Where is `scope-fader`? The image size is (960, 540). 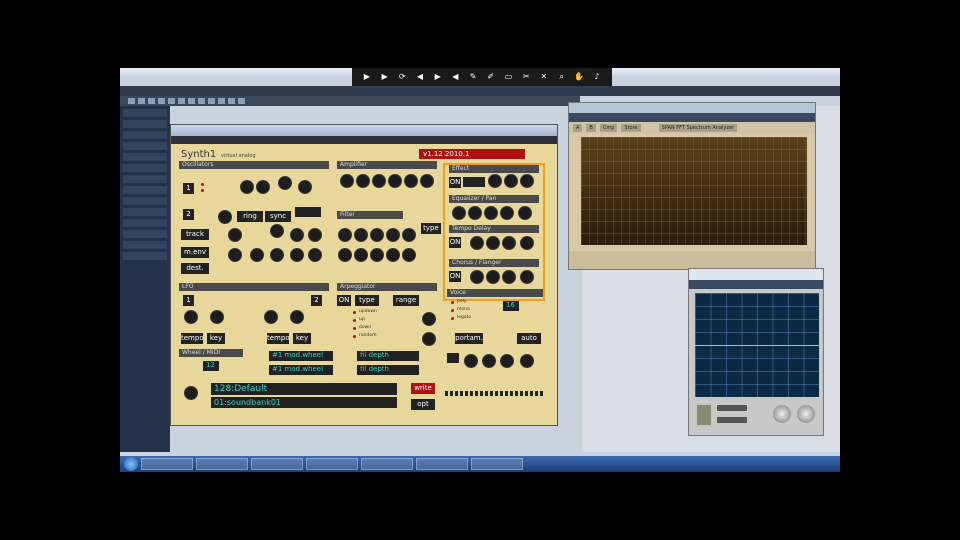
scope-fader is located at coordinates (704, 415).